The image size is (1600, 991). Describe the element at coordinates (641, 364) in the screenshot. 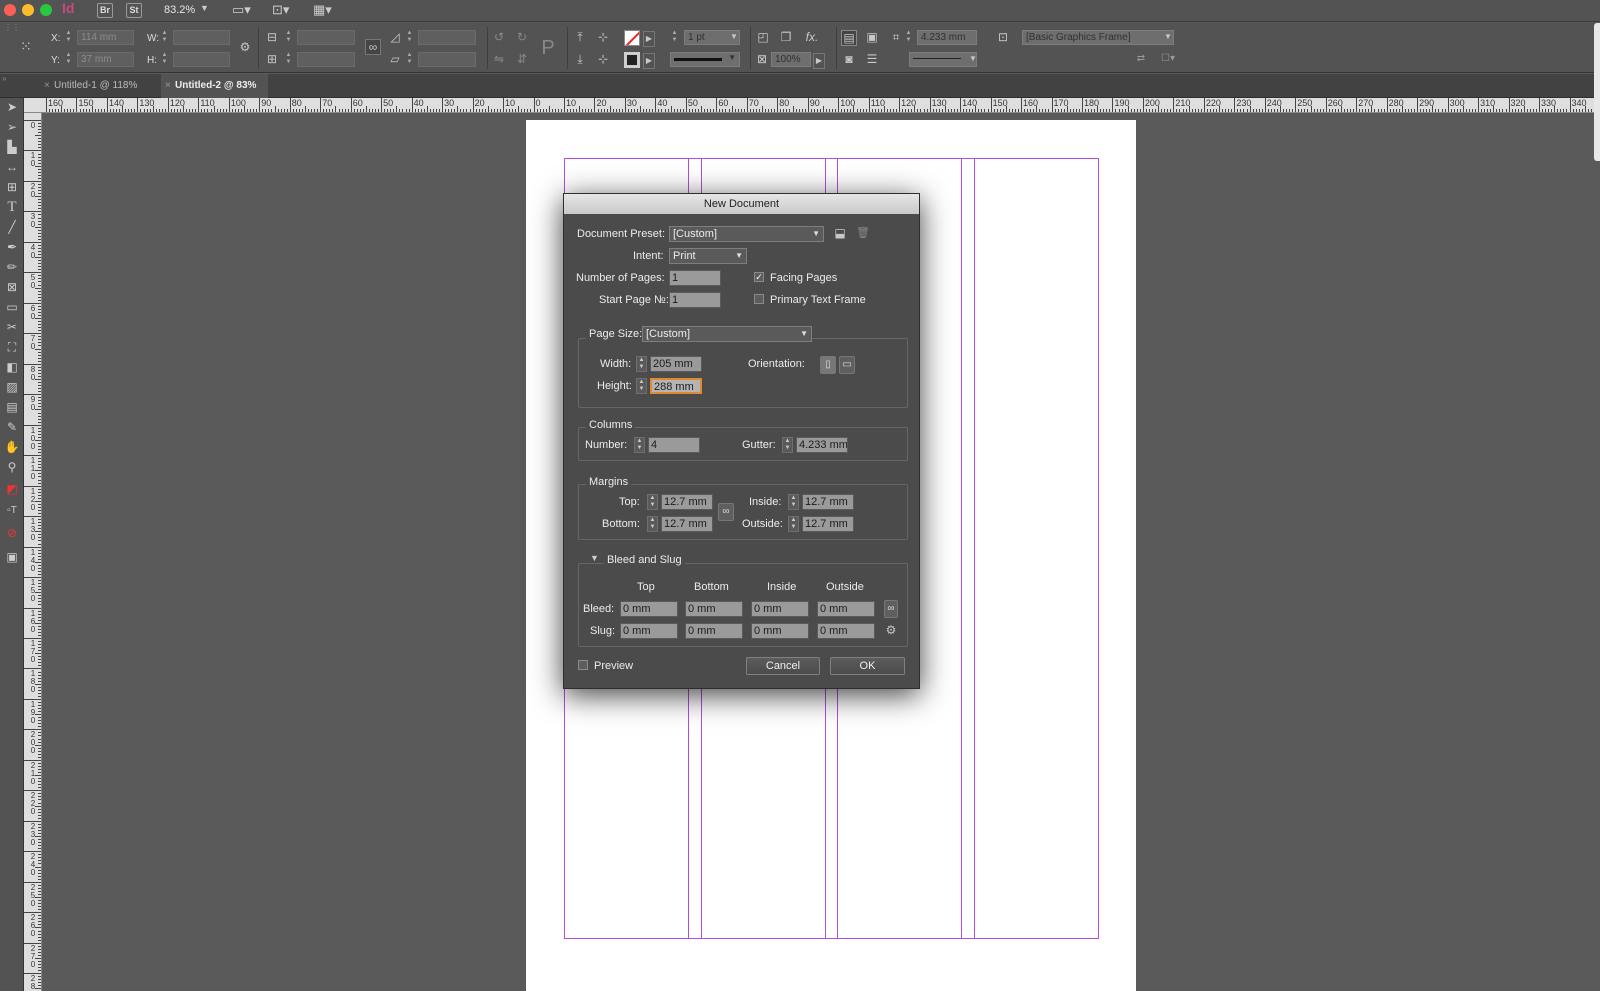

I see `width-stepper: ▲ ▼` at that location.